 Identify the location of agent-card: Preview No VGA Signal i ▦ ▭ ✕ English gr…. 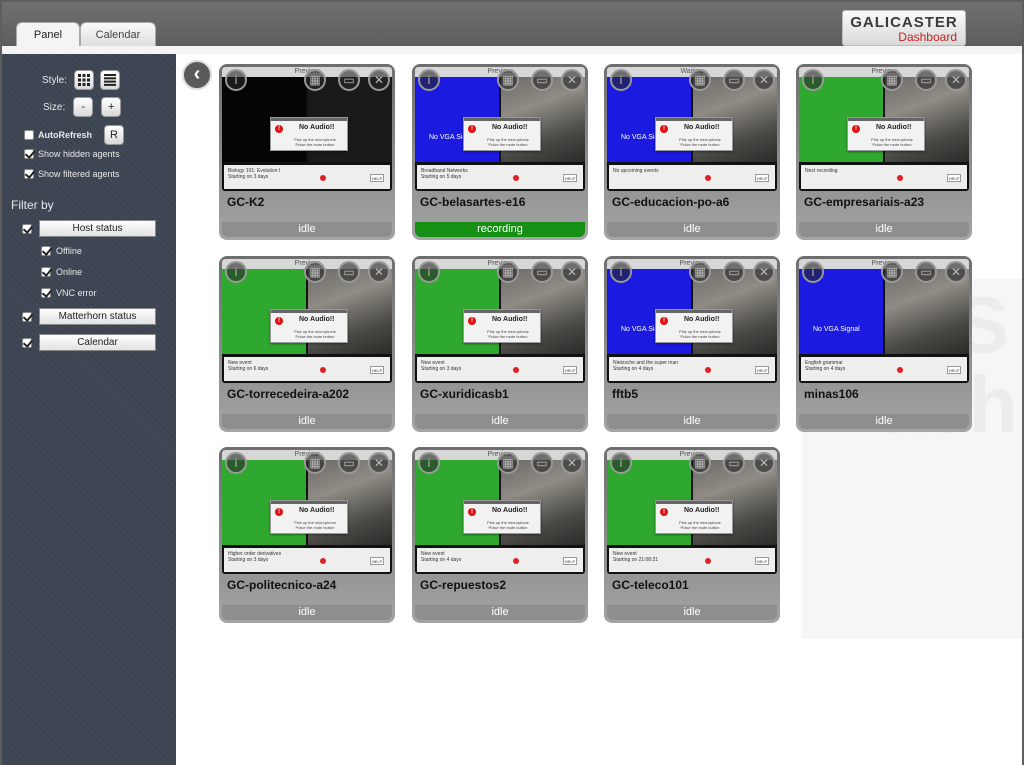
(884, 344).